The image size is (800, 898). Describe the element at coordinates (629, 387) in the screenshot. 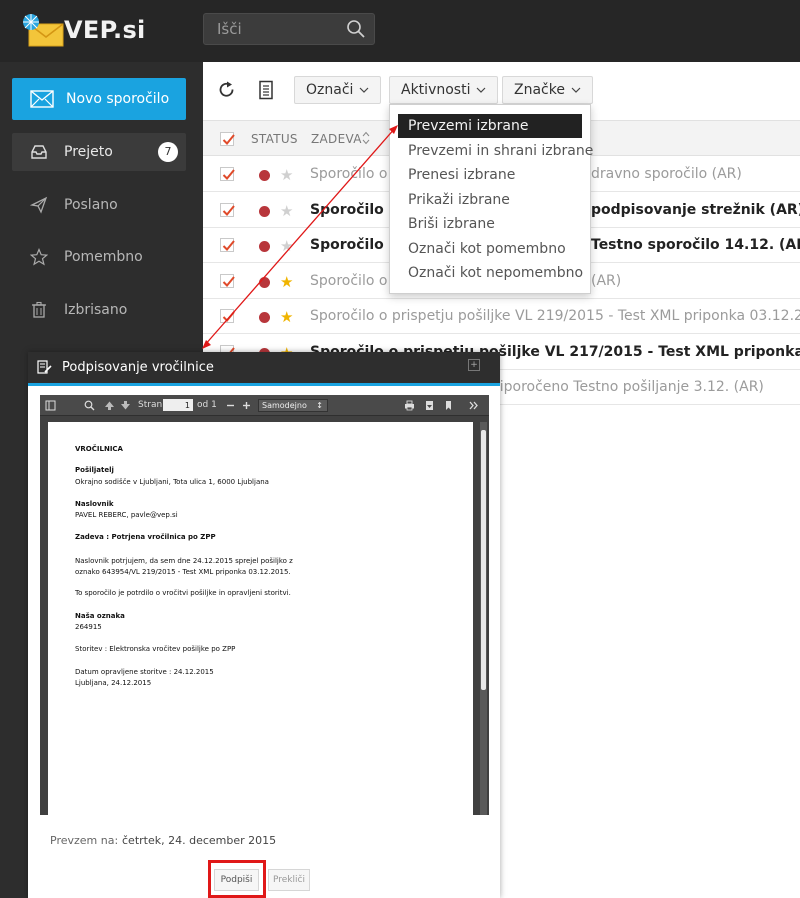

I see `row-subject-tail: riporočeno Testno pošiljanje 3.12. (AR)` at that location.